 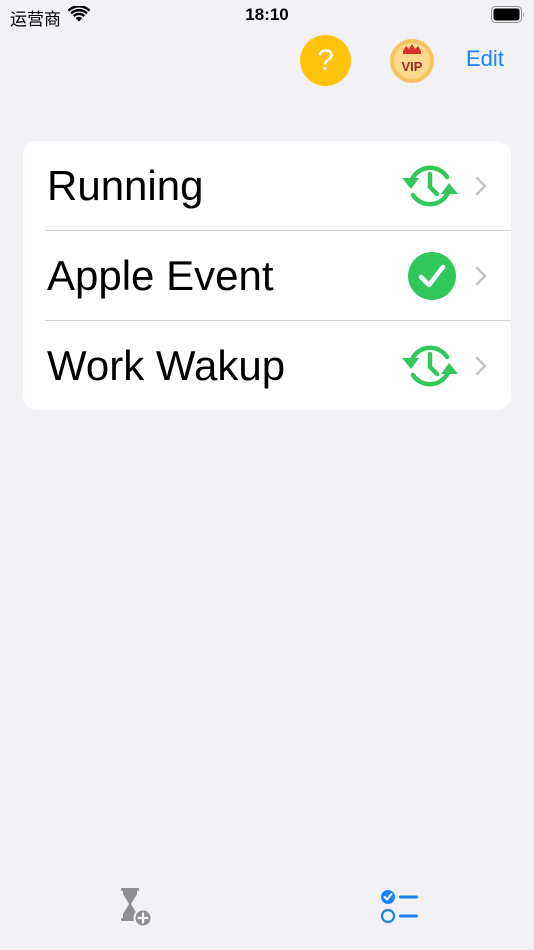 I want to click on status-bar: 运营商 18:10, so click(x=267, y=16).